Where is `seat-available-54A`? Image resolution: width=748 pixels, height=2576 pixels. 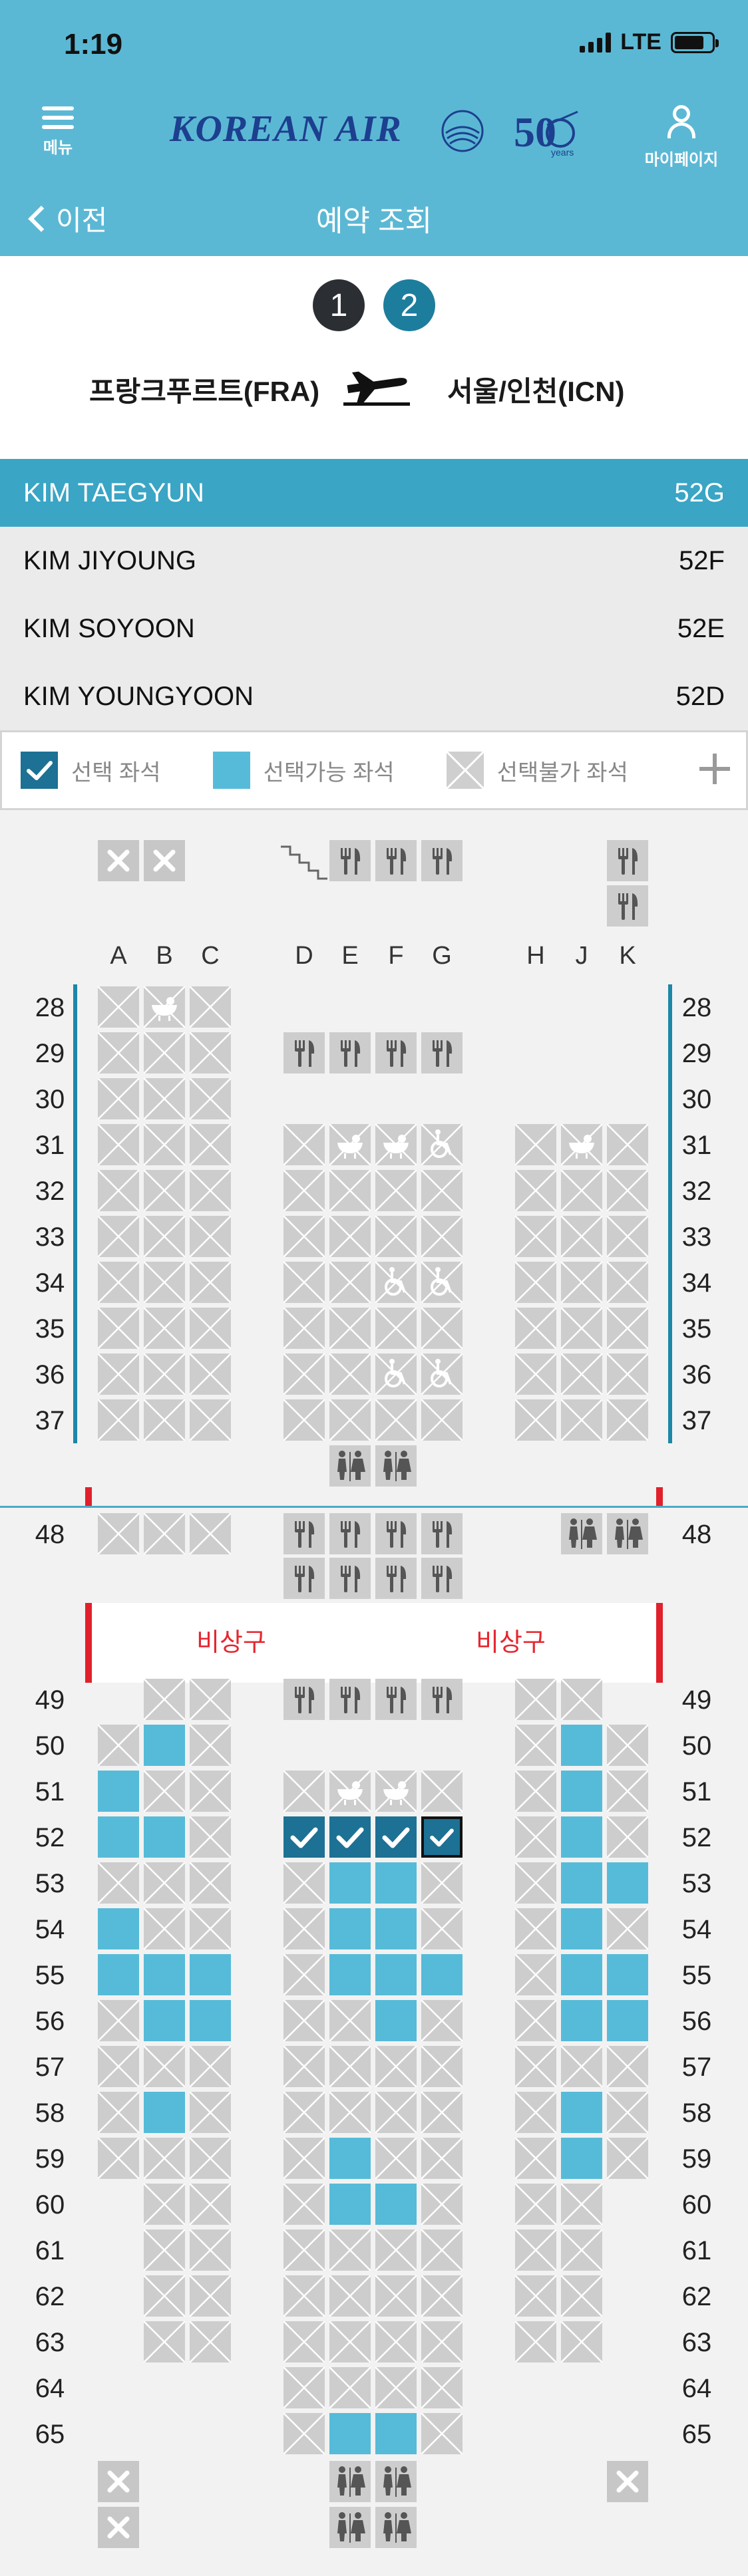
seat-available-54A is located at coordinates (118, 1928).